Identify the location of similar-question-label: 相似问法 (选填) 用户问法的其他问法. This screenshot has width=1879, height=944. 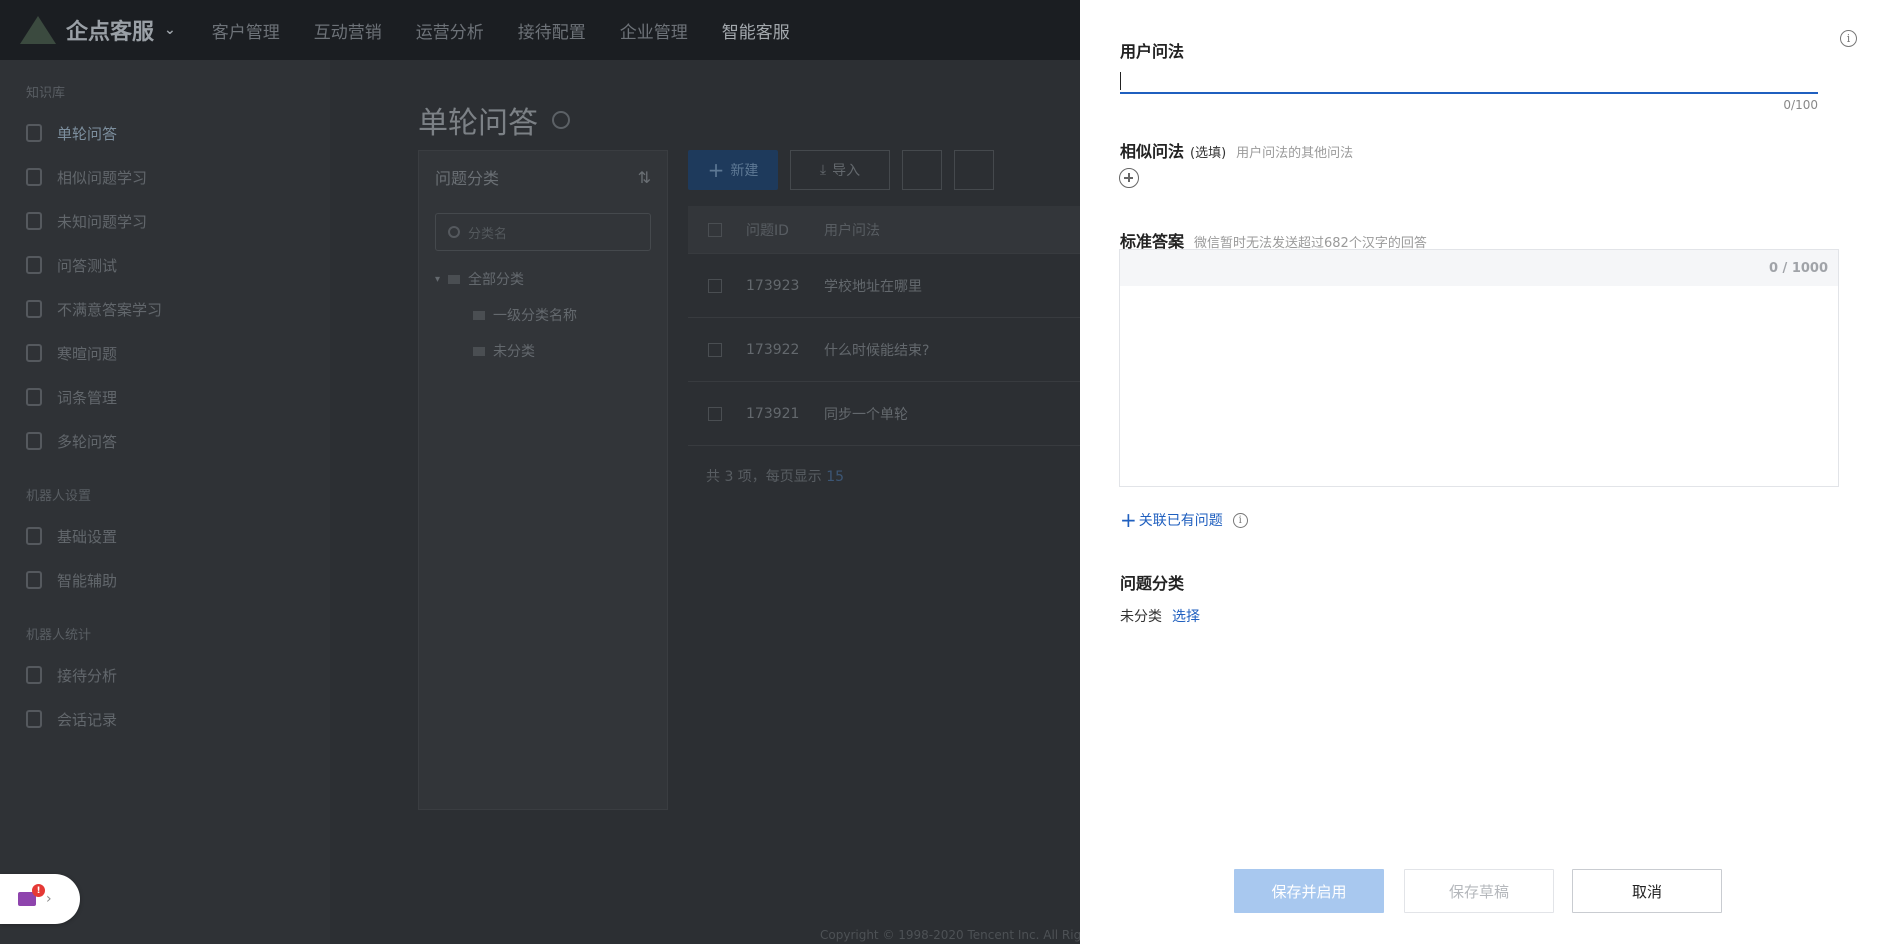
(1237, 151).